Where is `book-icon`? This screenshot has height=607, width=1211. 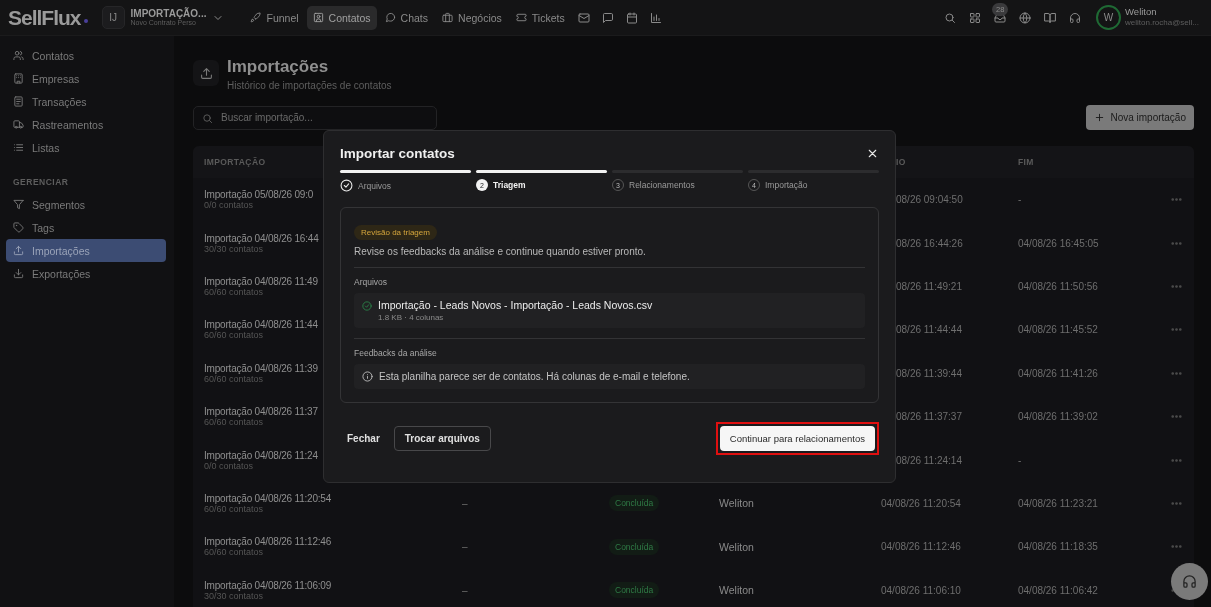
book-icon is located at coordinates (1050, 17).